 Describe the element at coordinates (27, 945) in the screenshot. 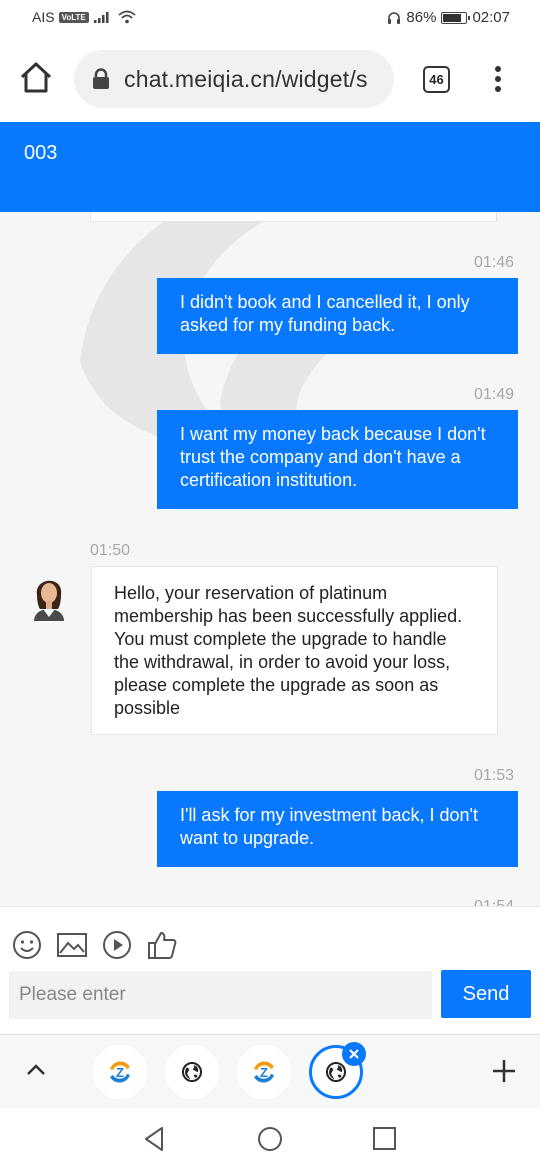

I see `emoji-icon` at that location.